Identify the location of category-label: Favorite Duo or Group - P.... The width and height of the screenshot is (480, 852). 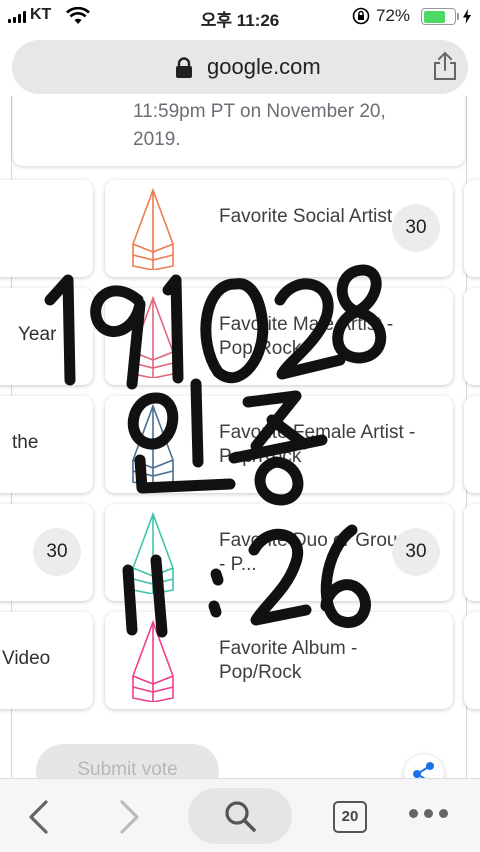
(314, 552).